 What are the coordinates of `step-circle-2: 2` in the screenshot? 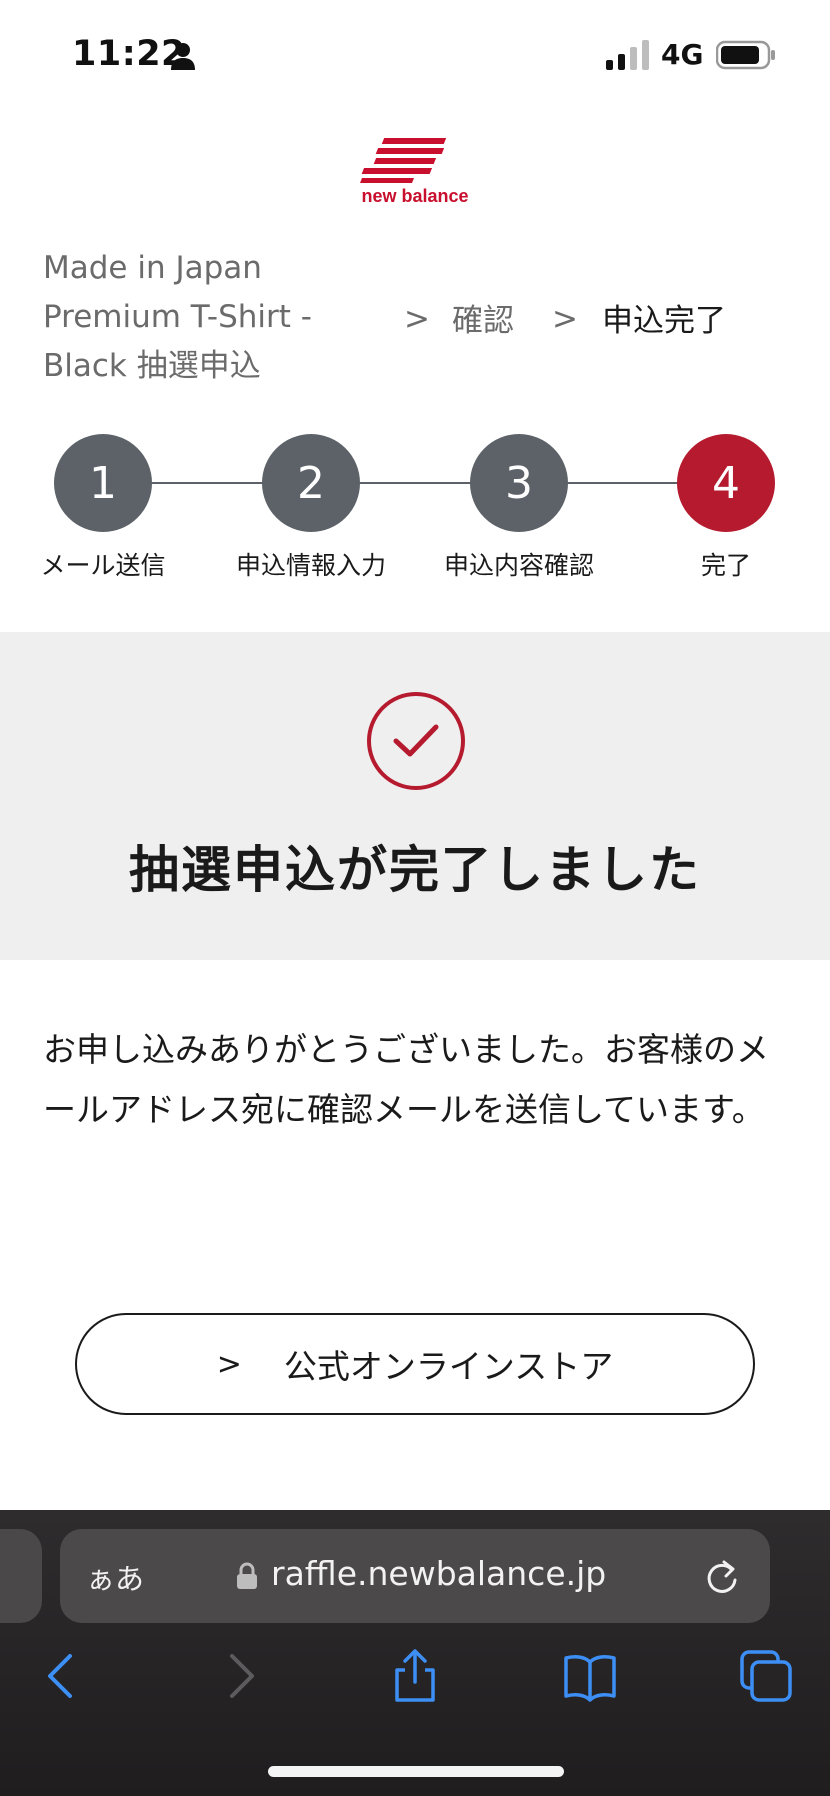 It's located at (311, 483).